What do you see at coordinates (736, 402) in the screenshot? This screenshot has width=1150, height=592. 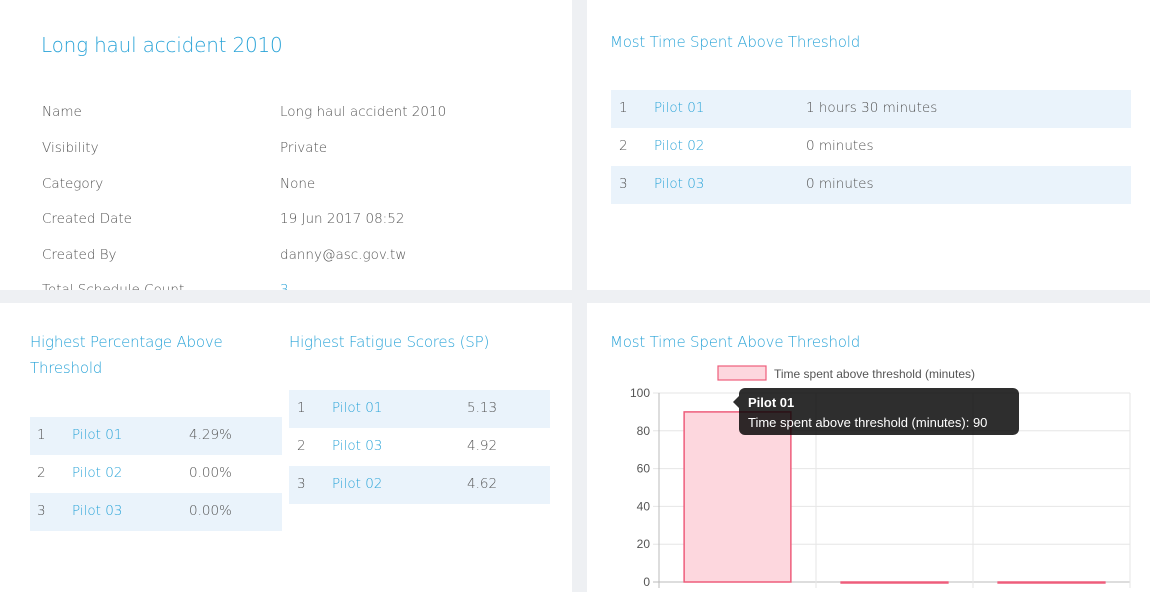 I see `tooltip-caret` at bounding box center [736, 402].